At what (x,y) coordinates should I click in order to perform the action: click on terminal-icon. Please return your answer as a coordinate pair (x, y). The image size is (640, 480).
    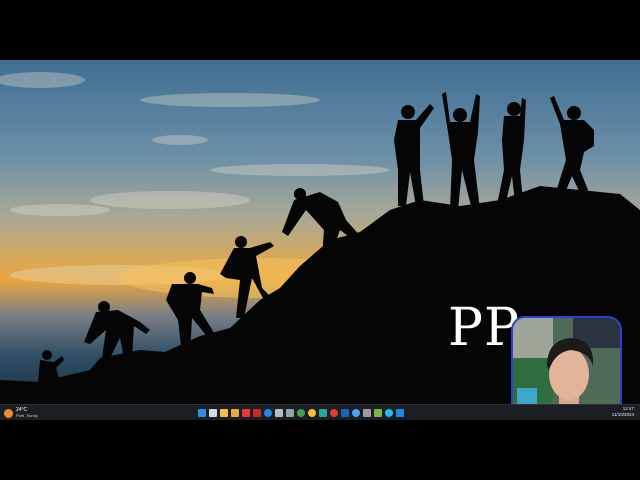
    Looking at the image, I should click on (400, 413).